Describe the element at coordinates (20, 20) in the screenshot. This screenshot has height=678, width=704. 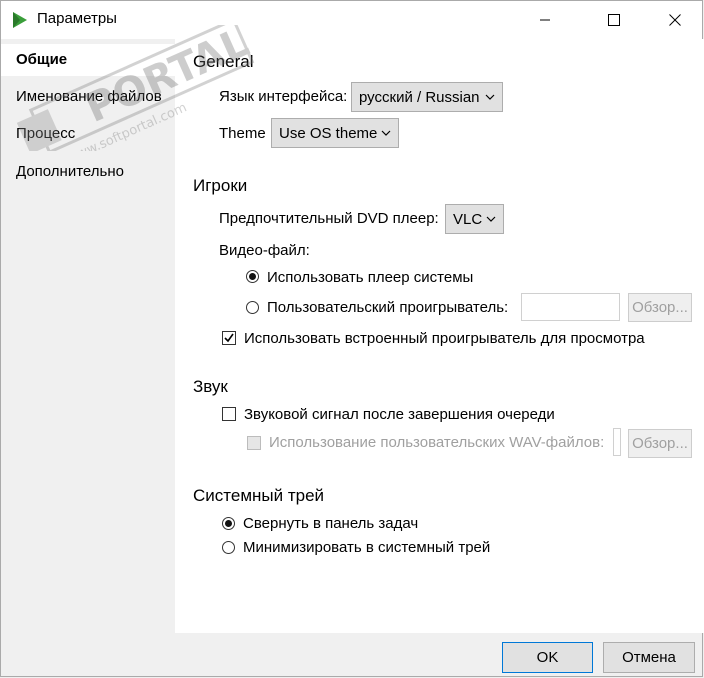
I see `app-logo-icon` at that location.